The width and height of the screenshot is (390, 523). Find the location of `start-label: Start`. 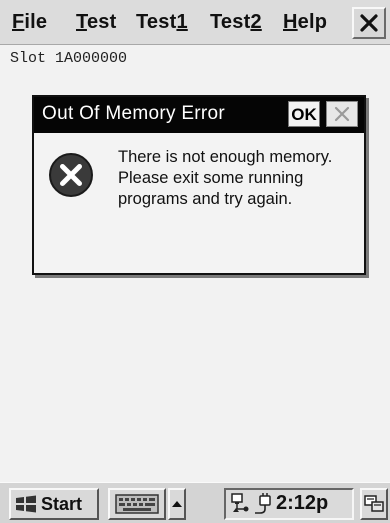

start-label: Start is located at coordinates (62, 504).